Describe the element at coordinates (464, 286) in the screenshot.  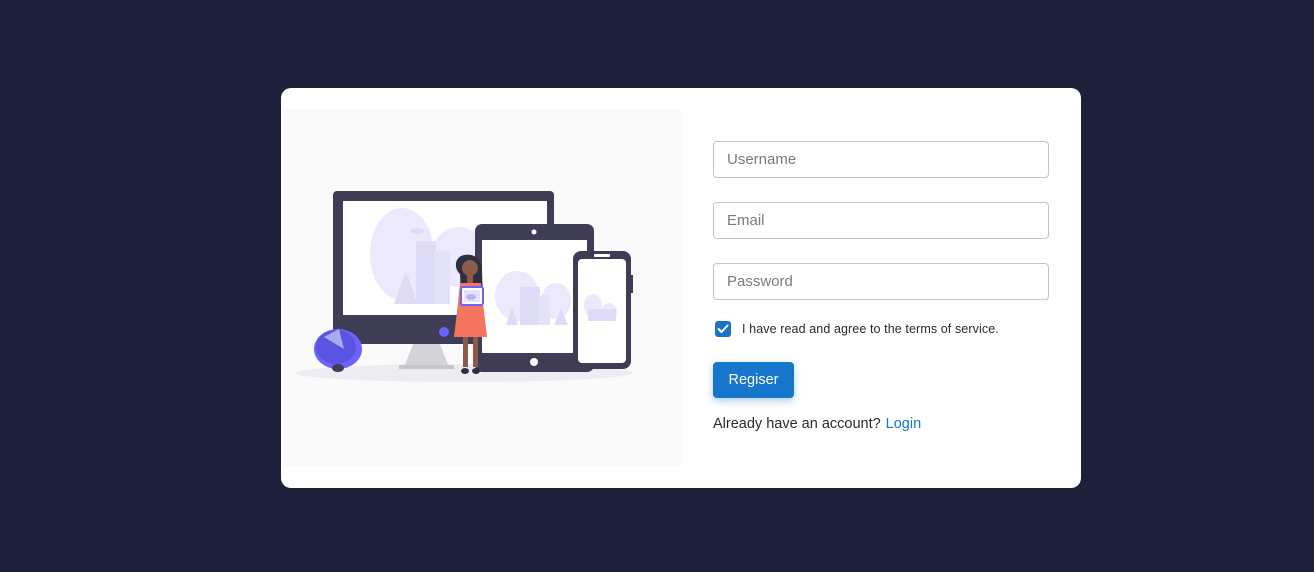
I see `devices-illustration-svg` at that location.